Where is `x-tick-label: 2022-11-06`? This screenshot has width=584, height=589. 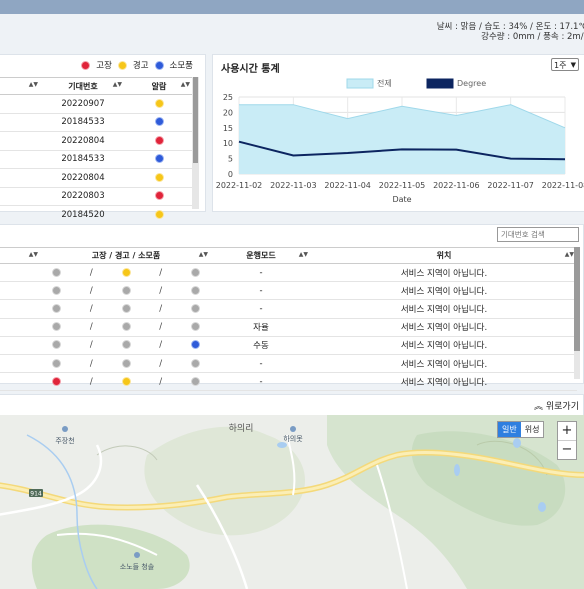 x-tick-label: 2022-11-06 is located at coordinates (456, 185).